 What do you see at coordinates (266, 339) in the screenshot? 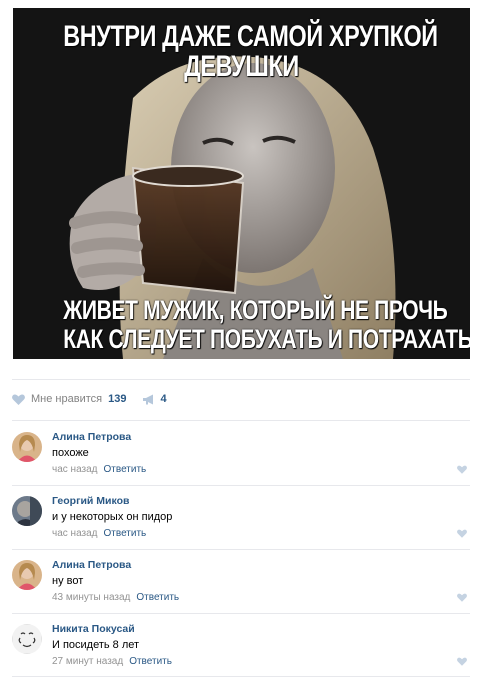
I see `meme-caption-bottom-line: КАК СЛЕДУЕТ ПОБУХАТЬ И ПОТРАХАТЬСЯ` at bounding box center [266, 339].